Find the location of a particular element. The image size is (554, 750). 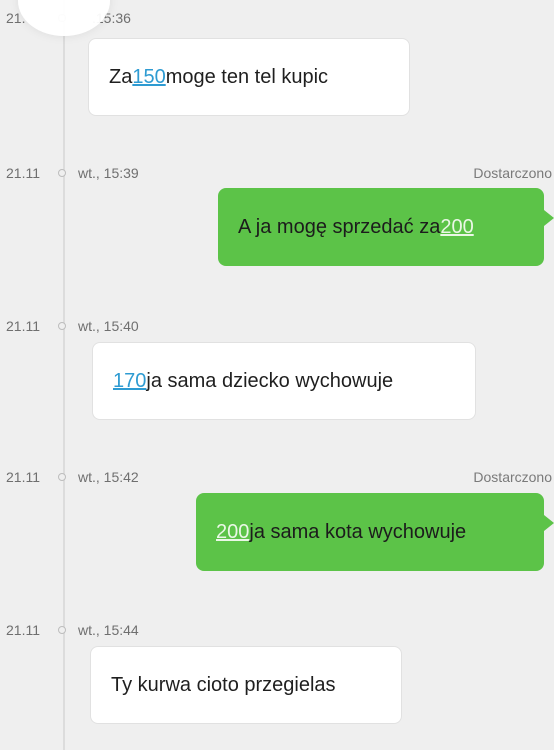

message-text: Za is located at coordinates (121, 77).